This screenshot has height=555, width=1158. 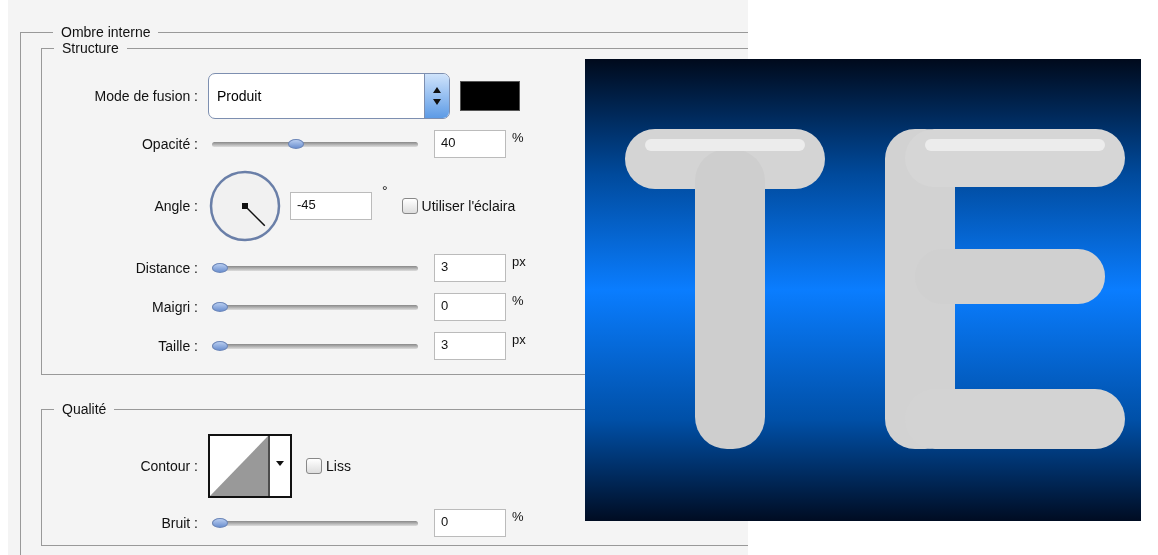 What do you see at coordinates (84, 409) in the screenshot?
I see `section-title: Qualité` at bounding box center [84, 409].